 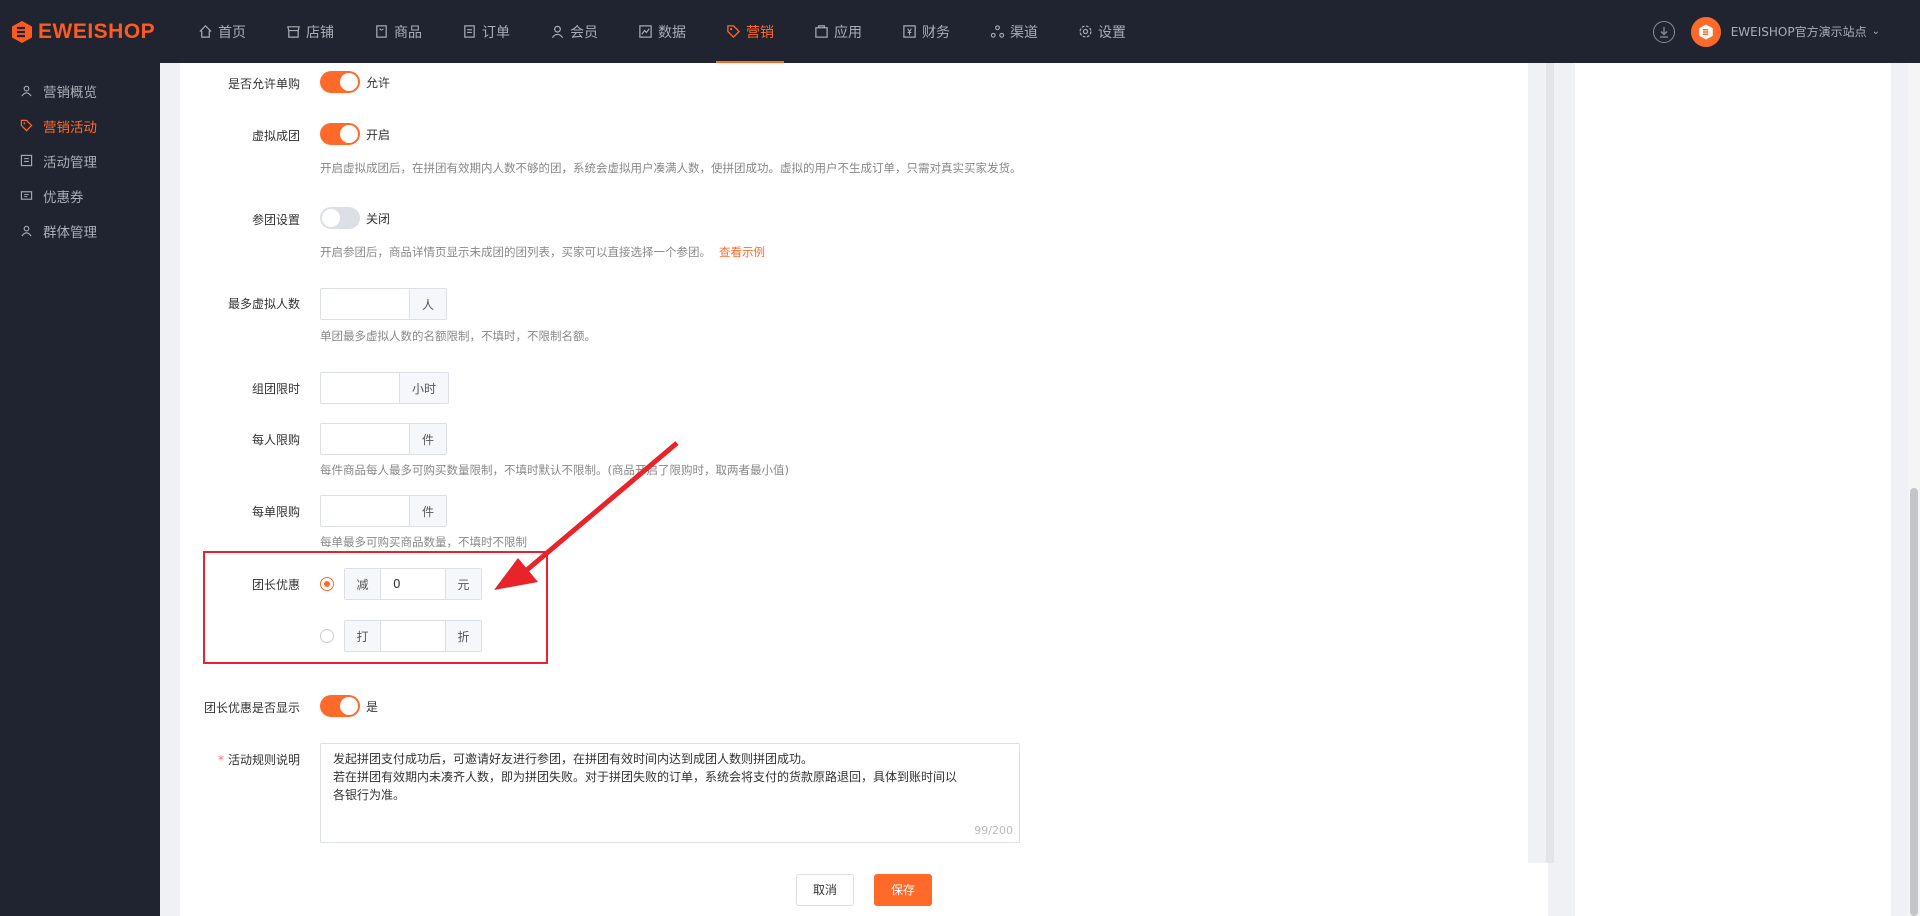 What do you see at coordinates (320, 32) in the screenshot?
I see `nav-label: 店铺` at bounding box center [320, 32].